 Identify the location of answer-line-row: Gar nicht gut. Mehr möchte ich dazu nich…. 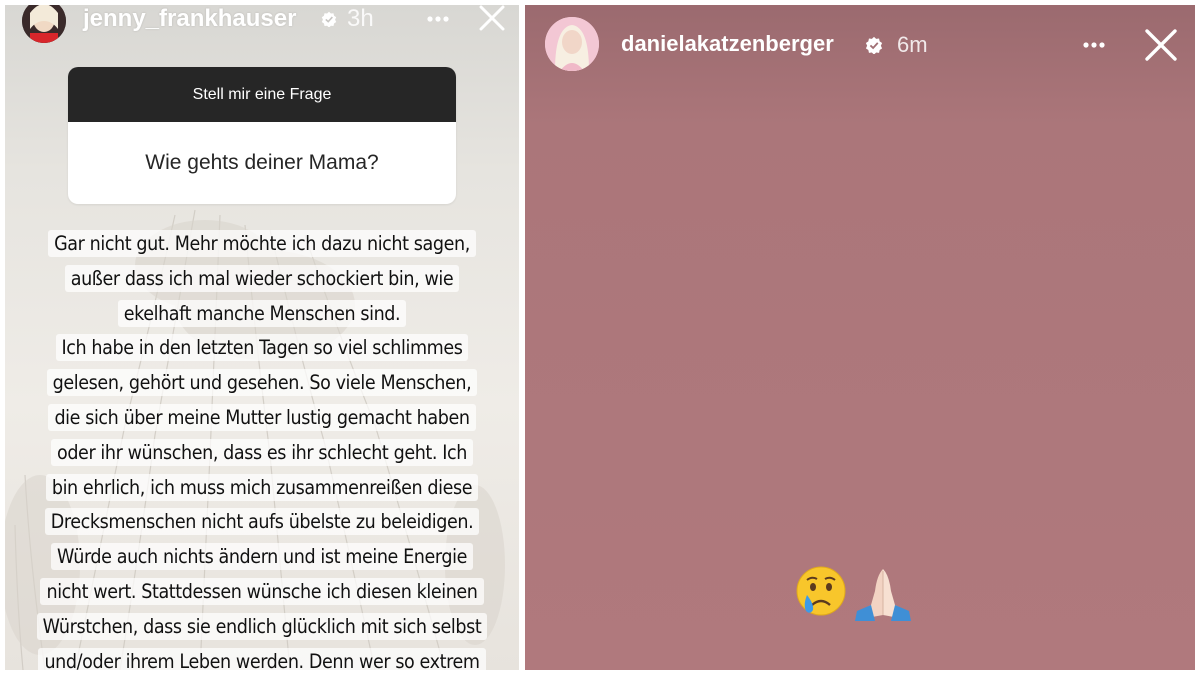
(262, 244).